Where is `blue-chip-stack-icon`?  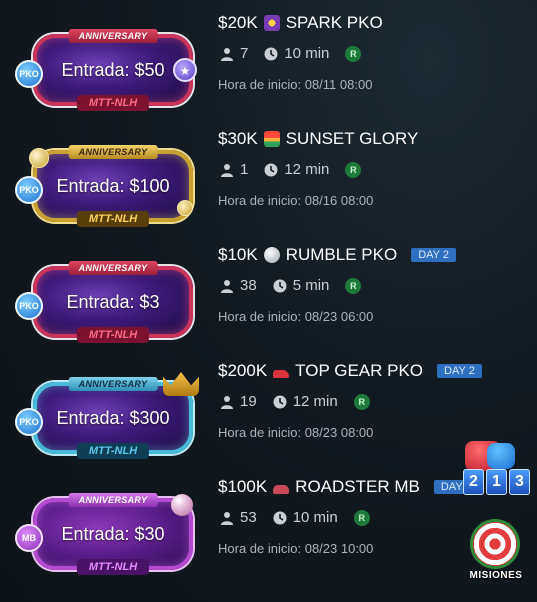
blue-chip-stack-icon is located at coordinates (501, 456).